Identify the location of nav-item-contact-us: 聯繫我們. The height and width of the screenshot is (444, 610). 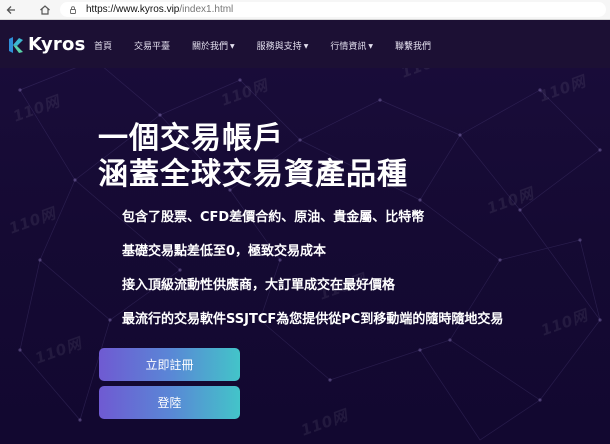
(413, 45).